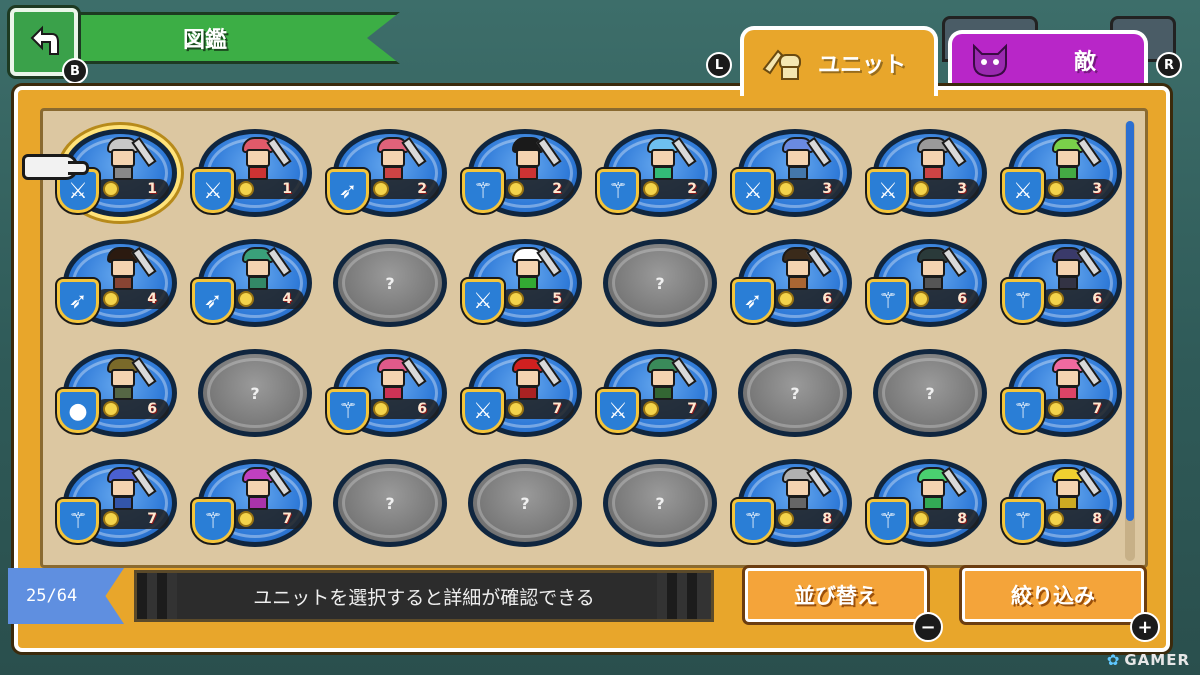 This screenshot has height=675, width=1200. What do you see at coordinates (132, 299) in the screenshot?
I see `cost-bar: 4` at bounding box center [132, 299].